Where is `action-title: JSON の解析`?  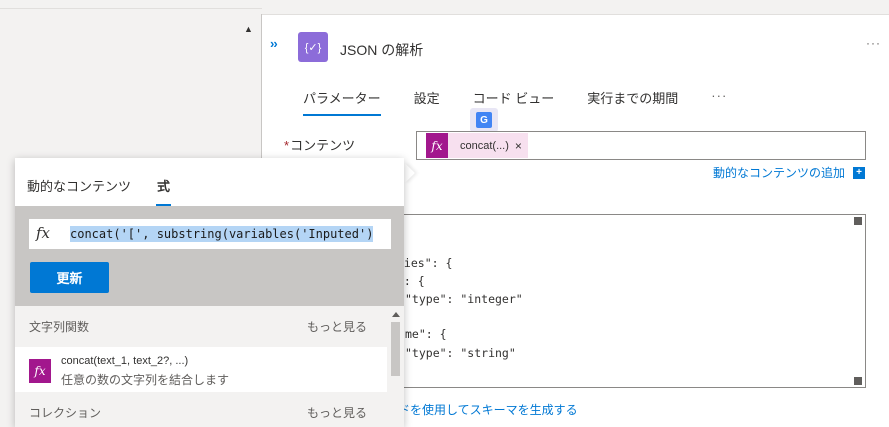 action-title: JSON の解析 is located at coordinates (382, 50).